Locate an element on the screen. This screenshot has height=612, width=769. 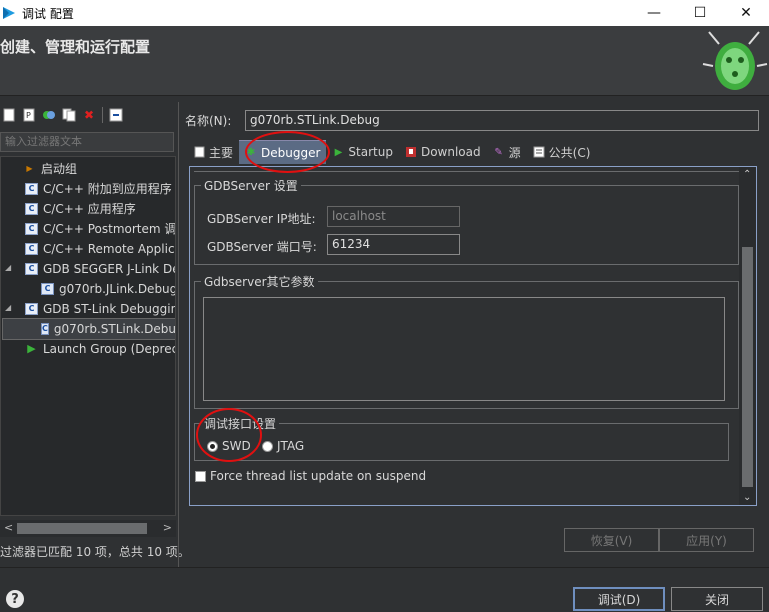
tab-label: 公共(C) is located at coordinates (569, 152).